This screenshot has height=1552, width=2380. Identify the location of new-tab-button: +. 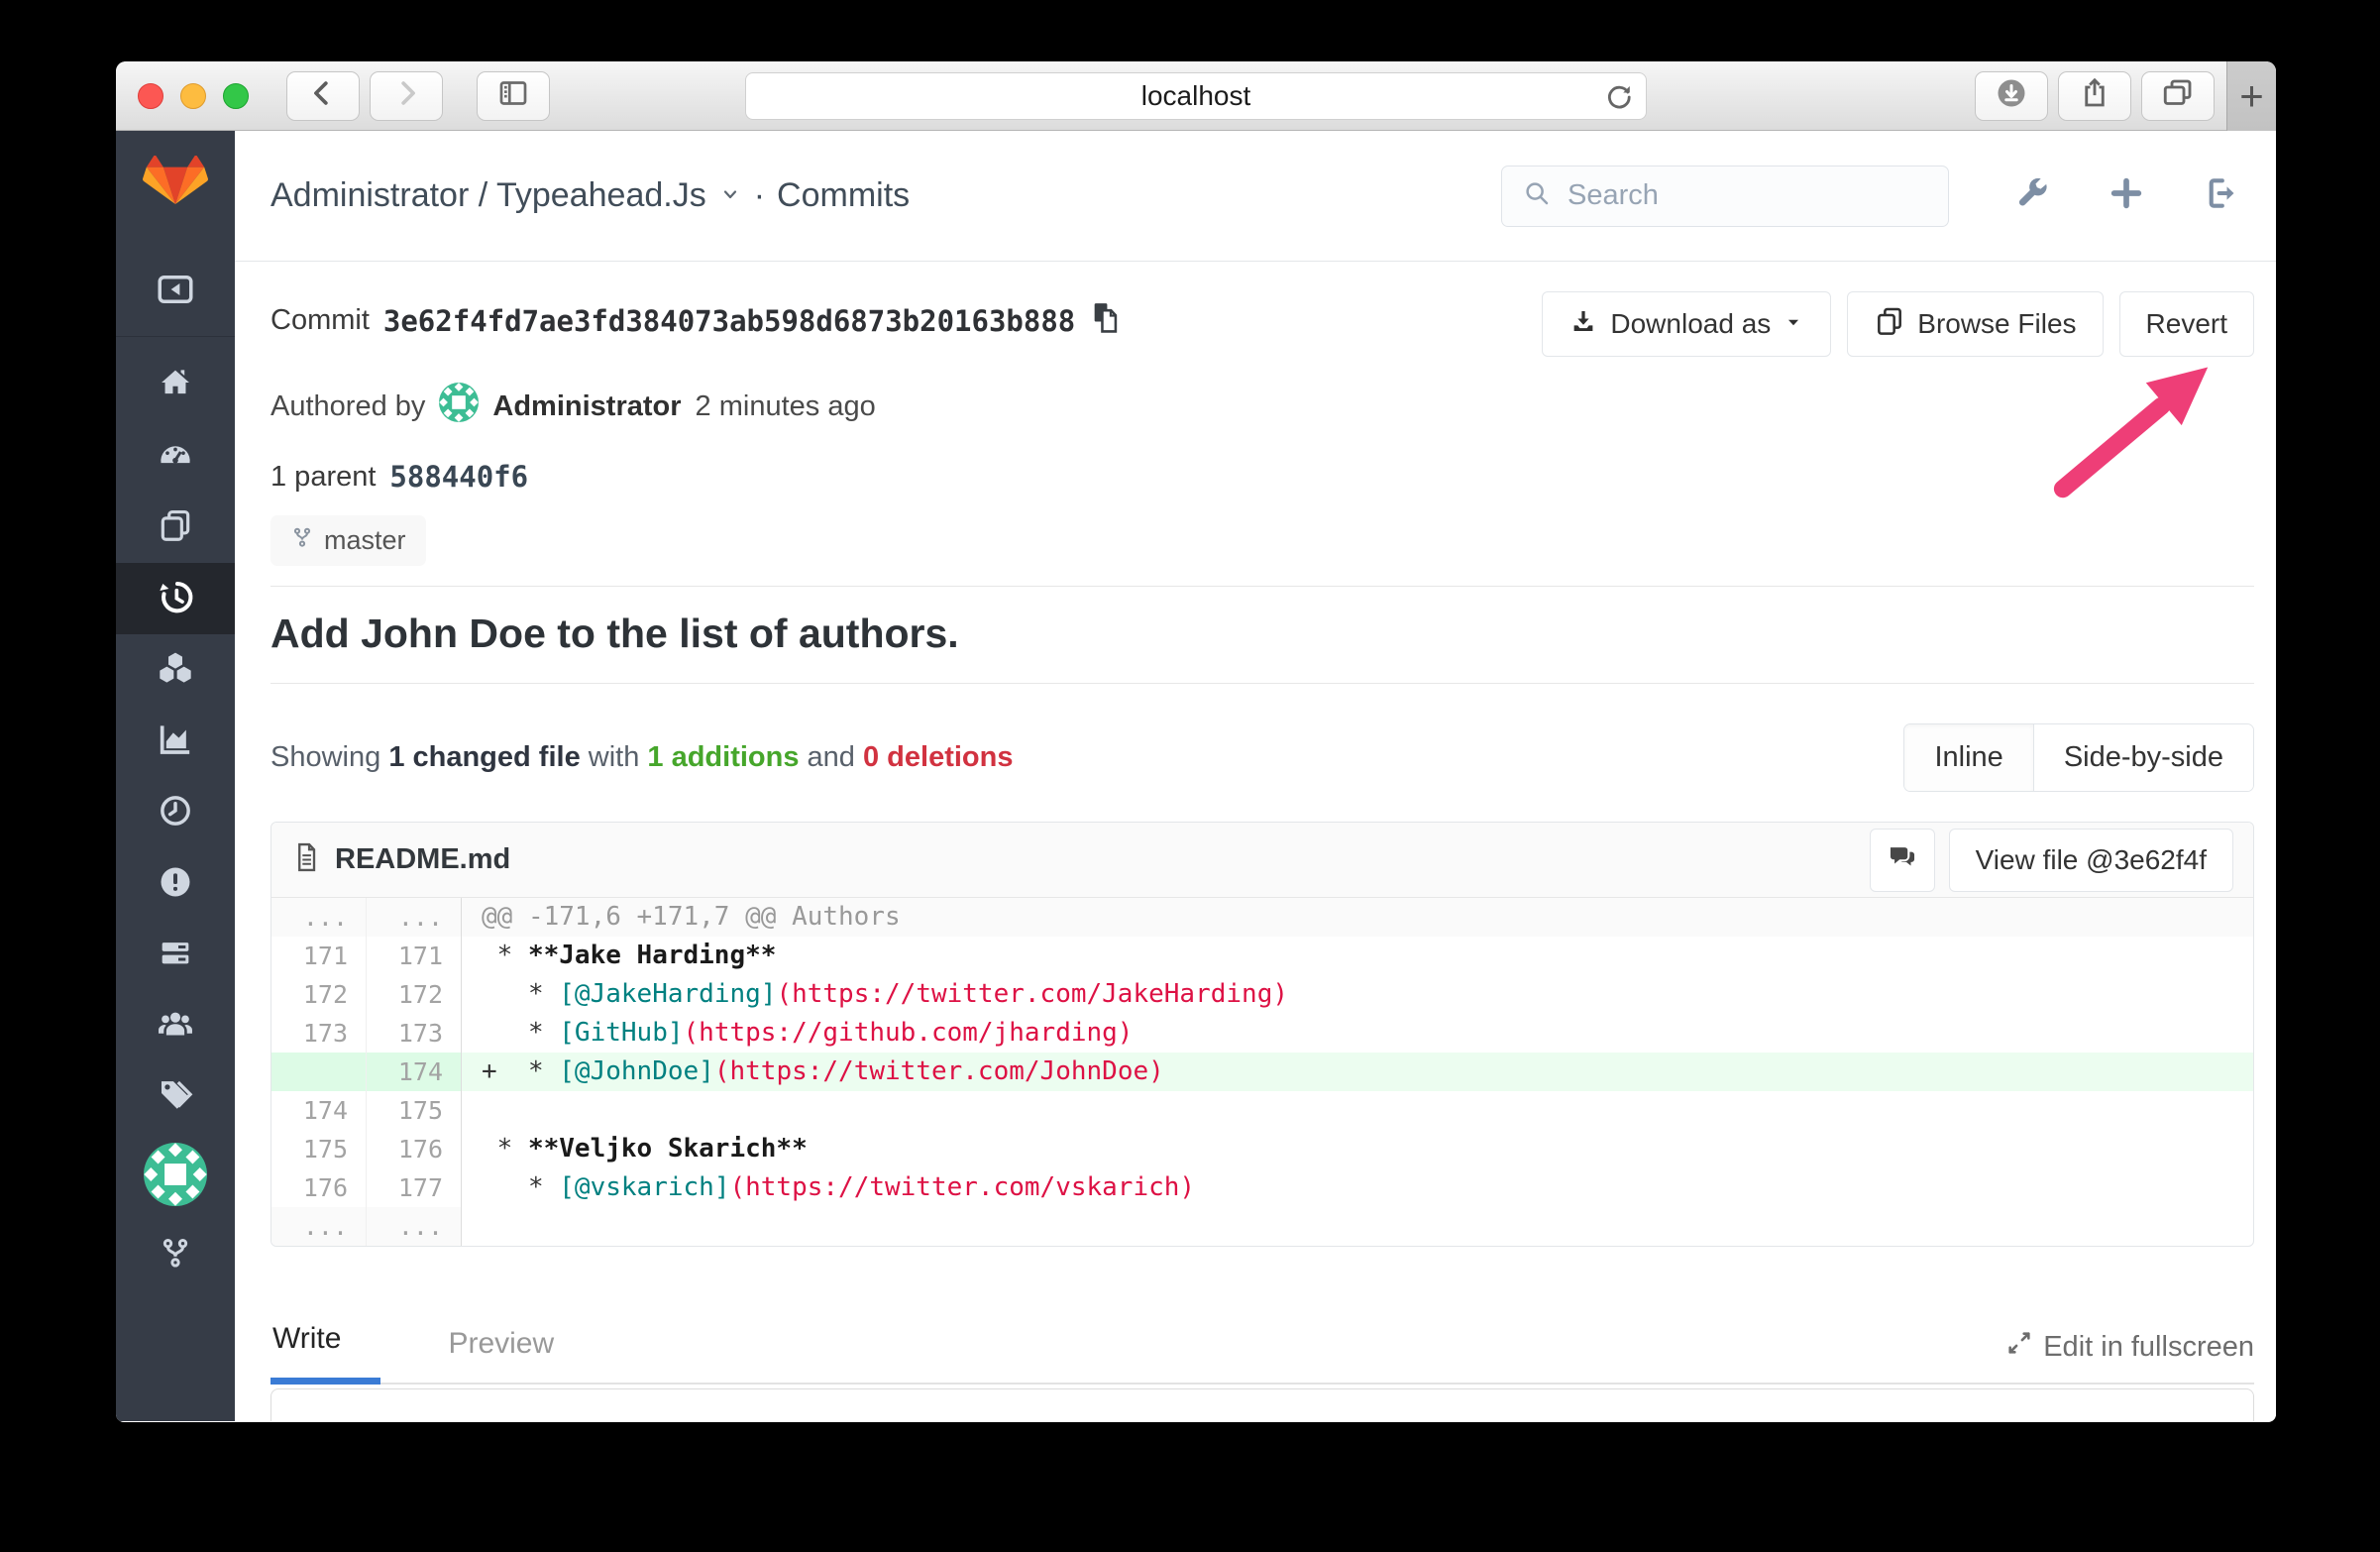
(2251, 96).